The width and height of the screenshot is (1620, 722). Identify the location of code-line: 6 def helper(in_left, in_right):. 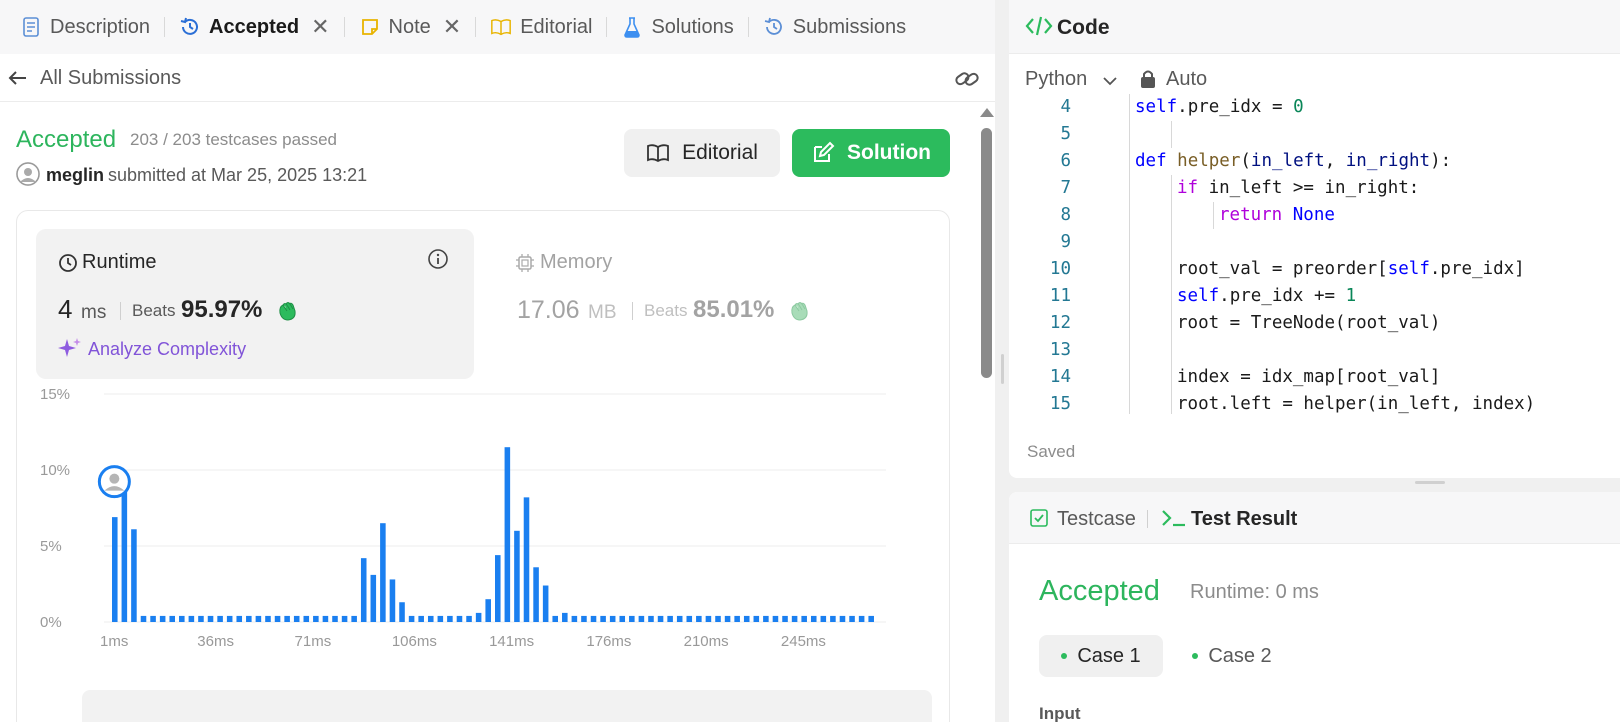
(1314, 161).